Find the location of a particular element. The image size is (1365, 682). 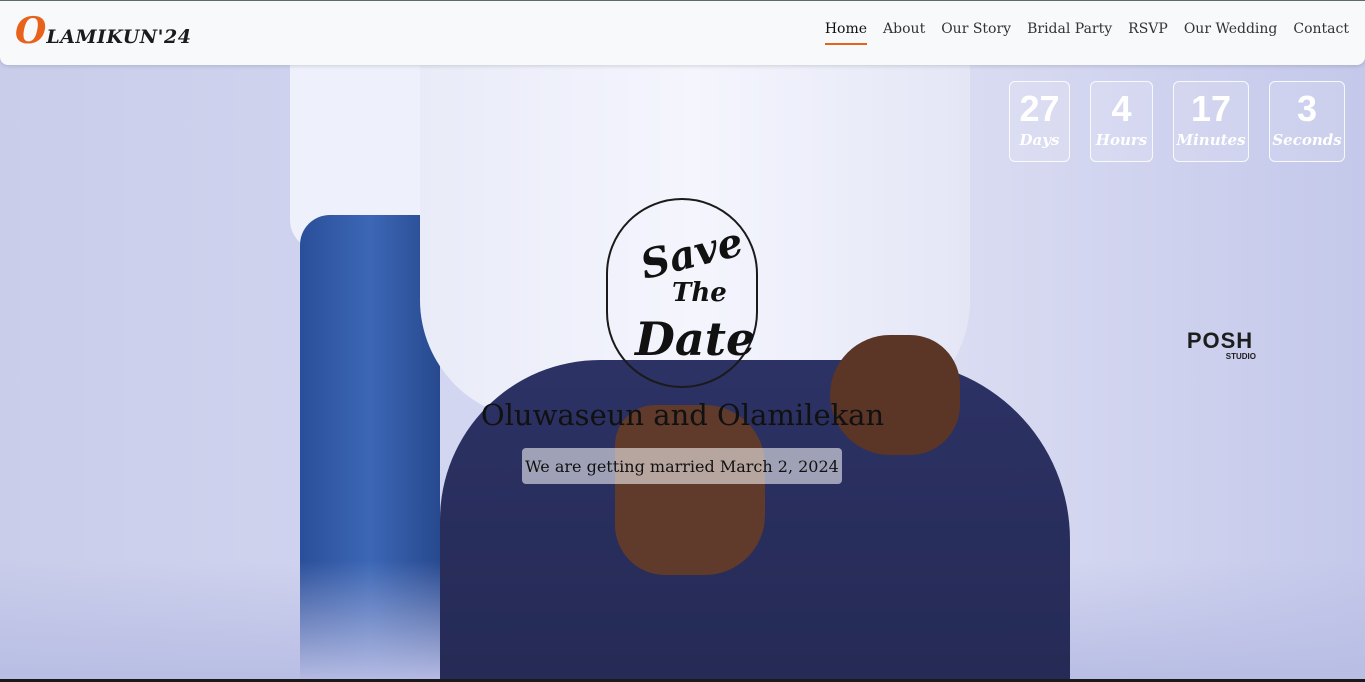

nav-home: Home is located at coordinates (846, 33).